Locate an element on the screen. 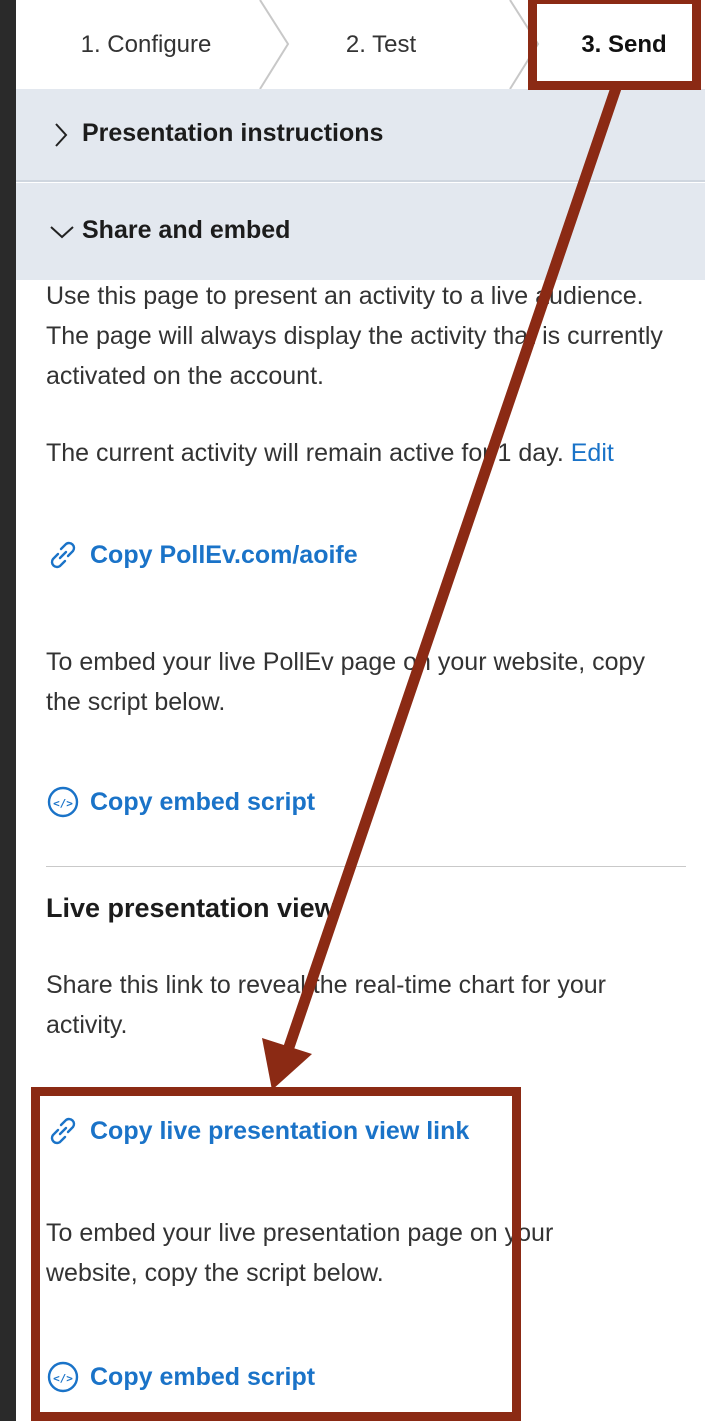 This screenshot has width=705, height=1421. accordion-title: Presentation instructions is located at coordinates (233, 133).